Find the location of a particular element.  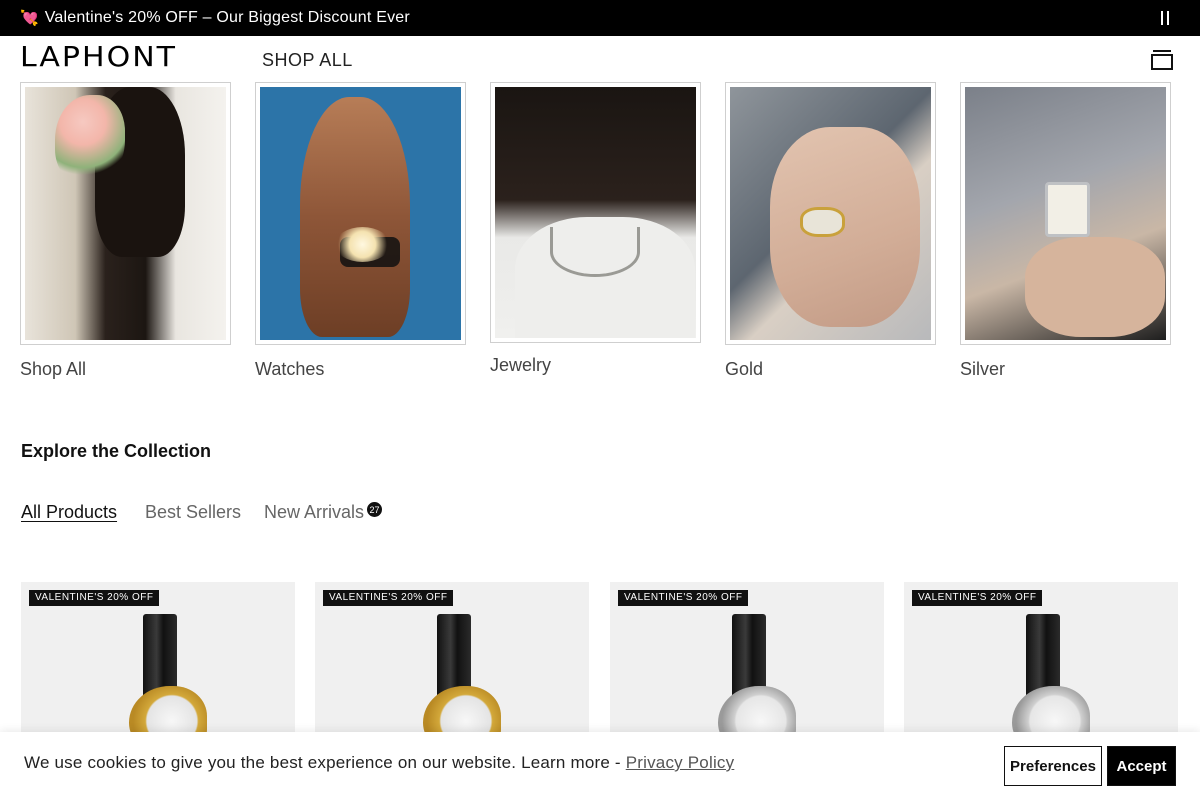

heart-icon: 💘 is located at coordinates (29, 18).